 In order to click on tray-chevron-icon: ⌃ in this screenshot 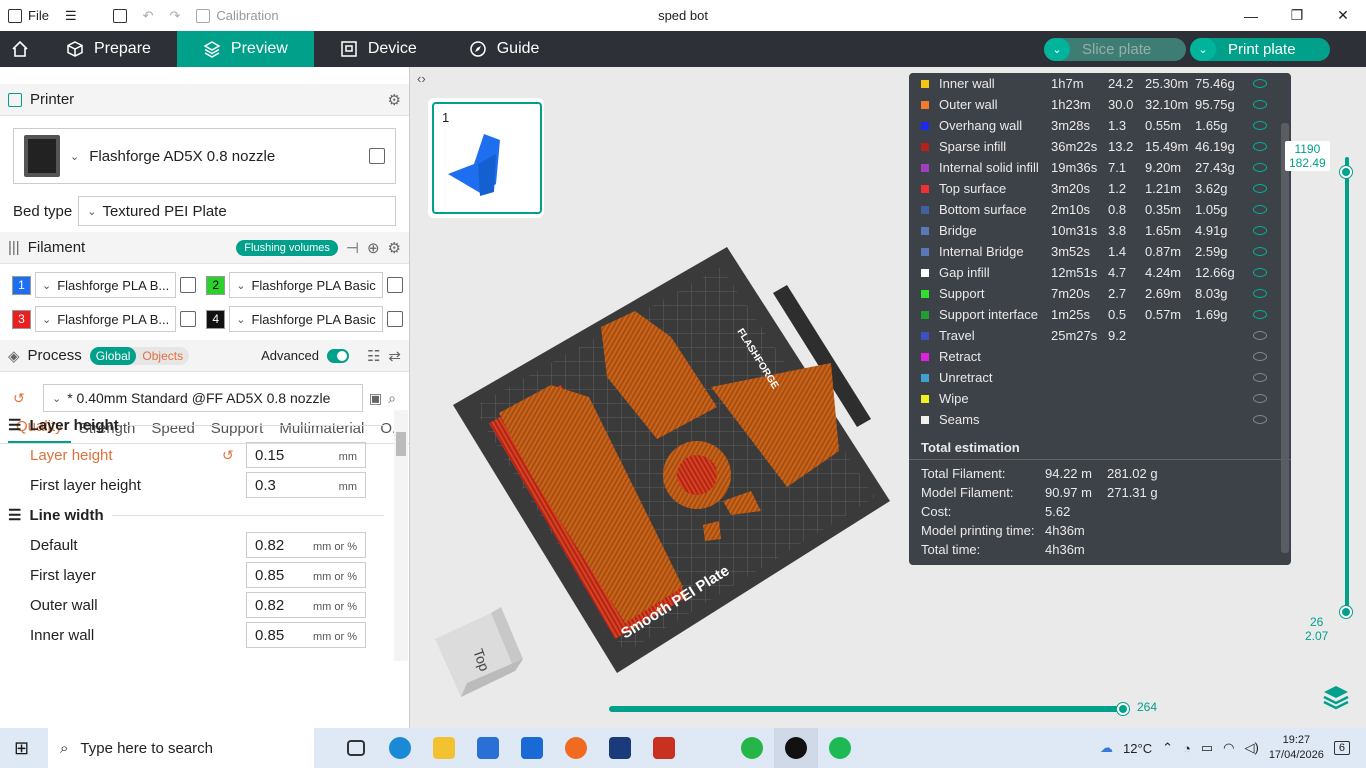, I will do `click(1167, 748)`.